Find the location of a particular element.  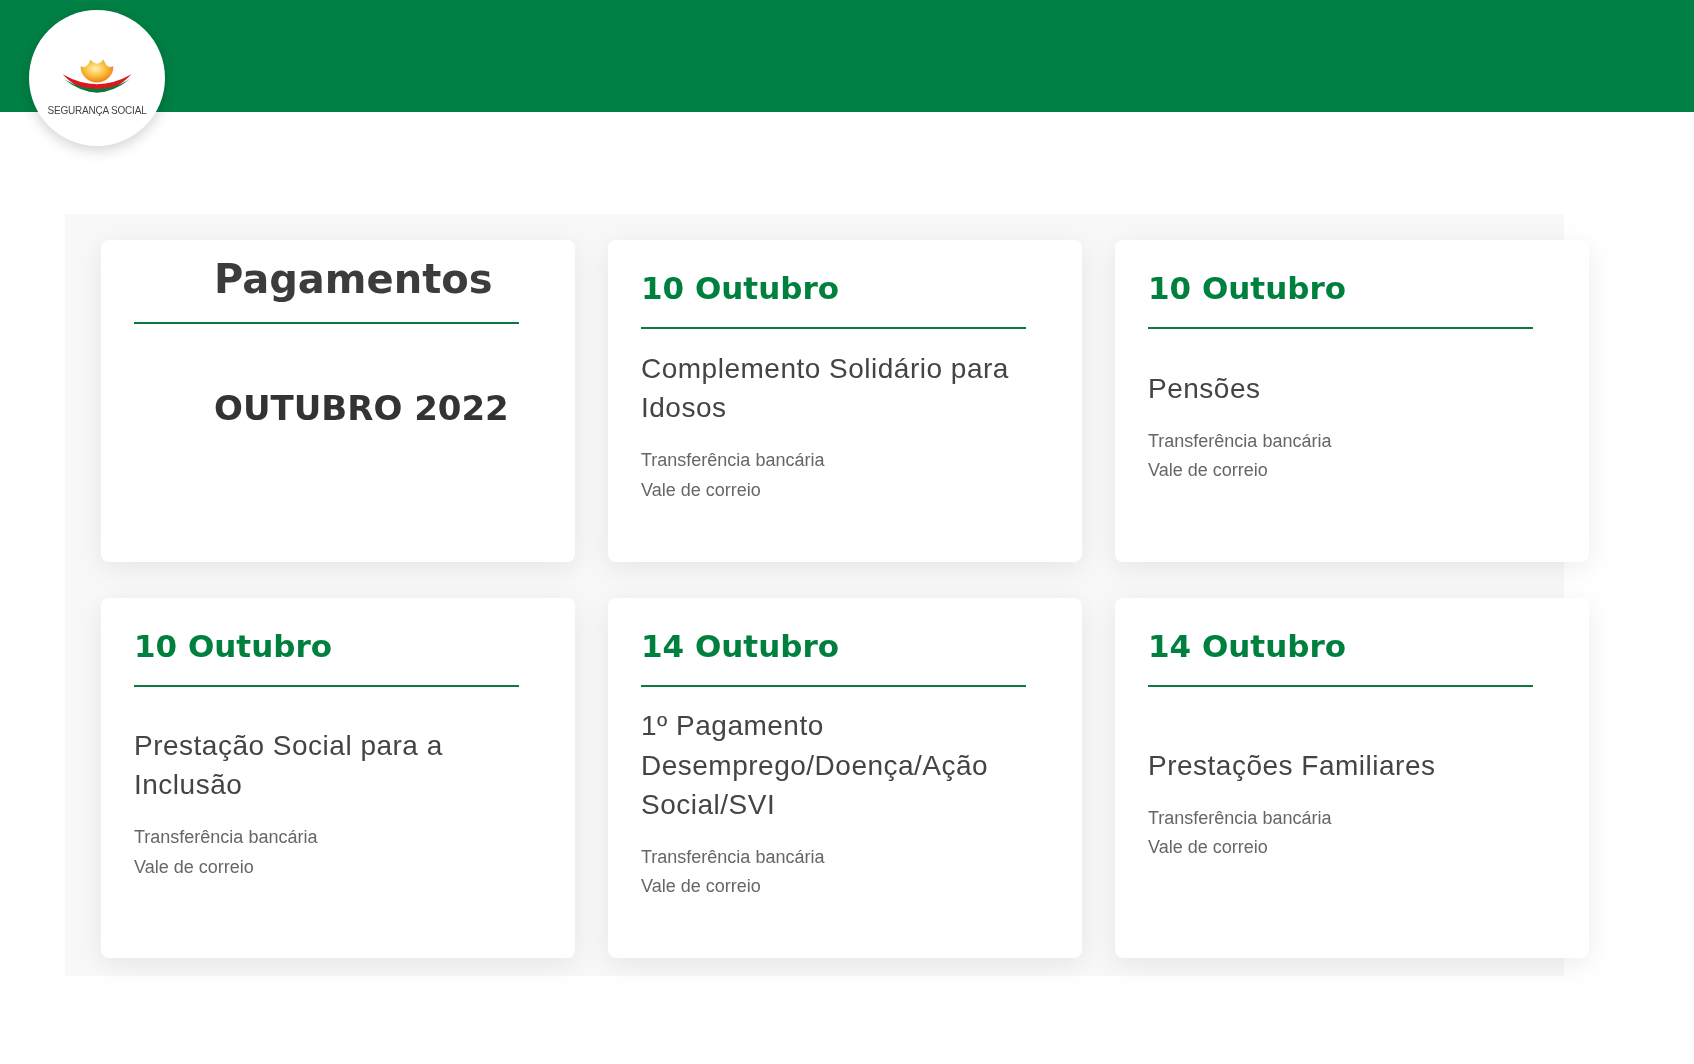

page-title: Pagamentos is located at coordinates (353, 279).